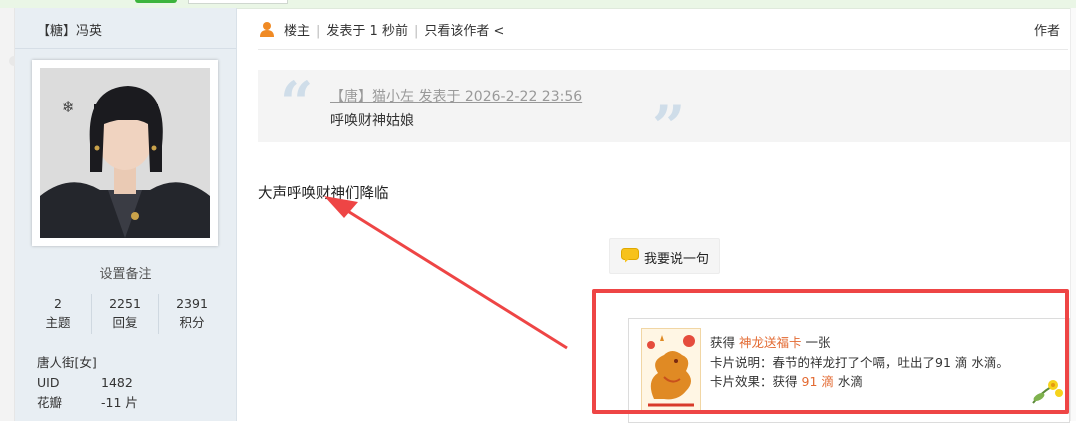  Describe the element at coordinates (125, 48) in the screenshot. I see `sidebar-divider` at that location.